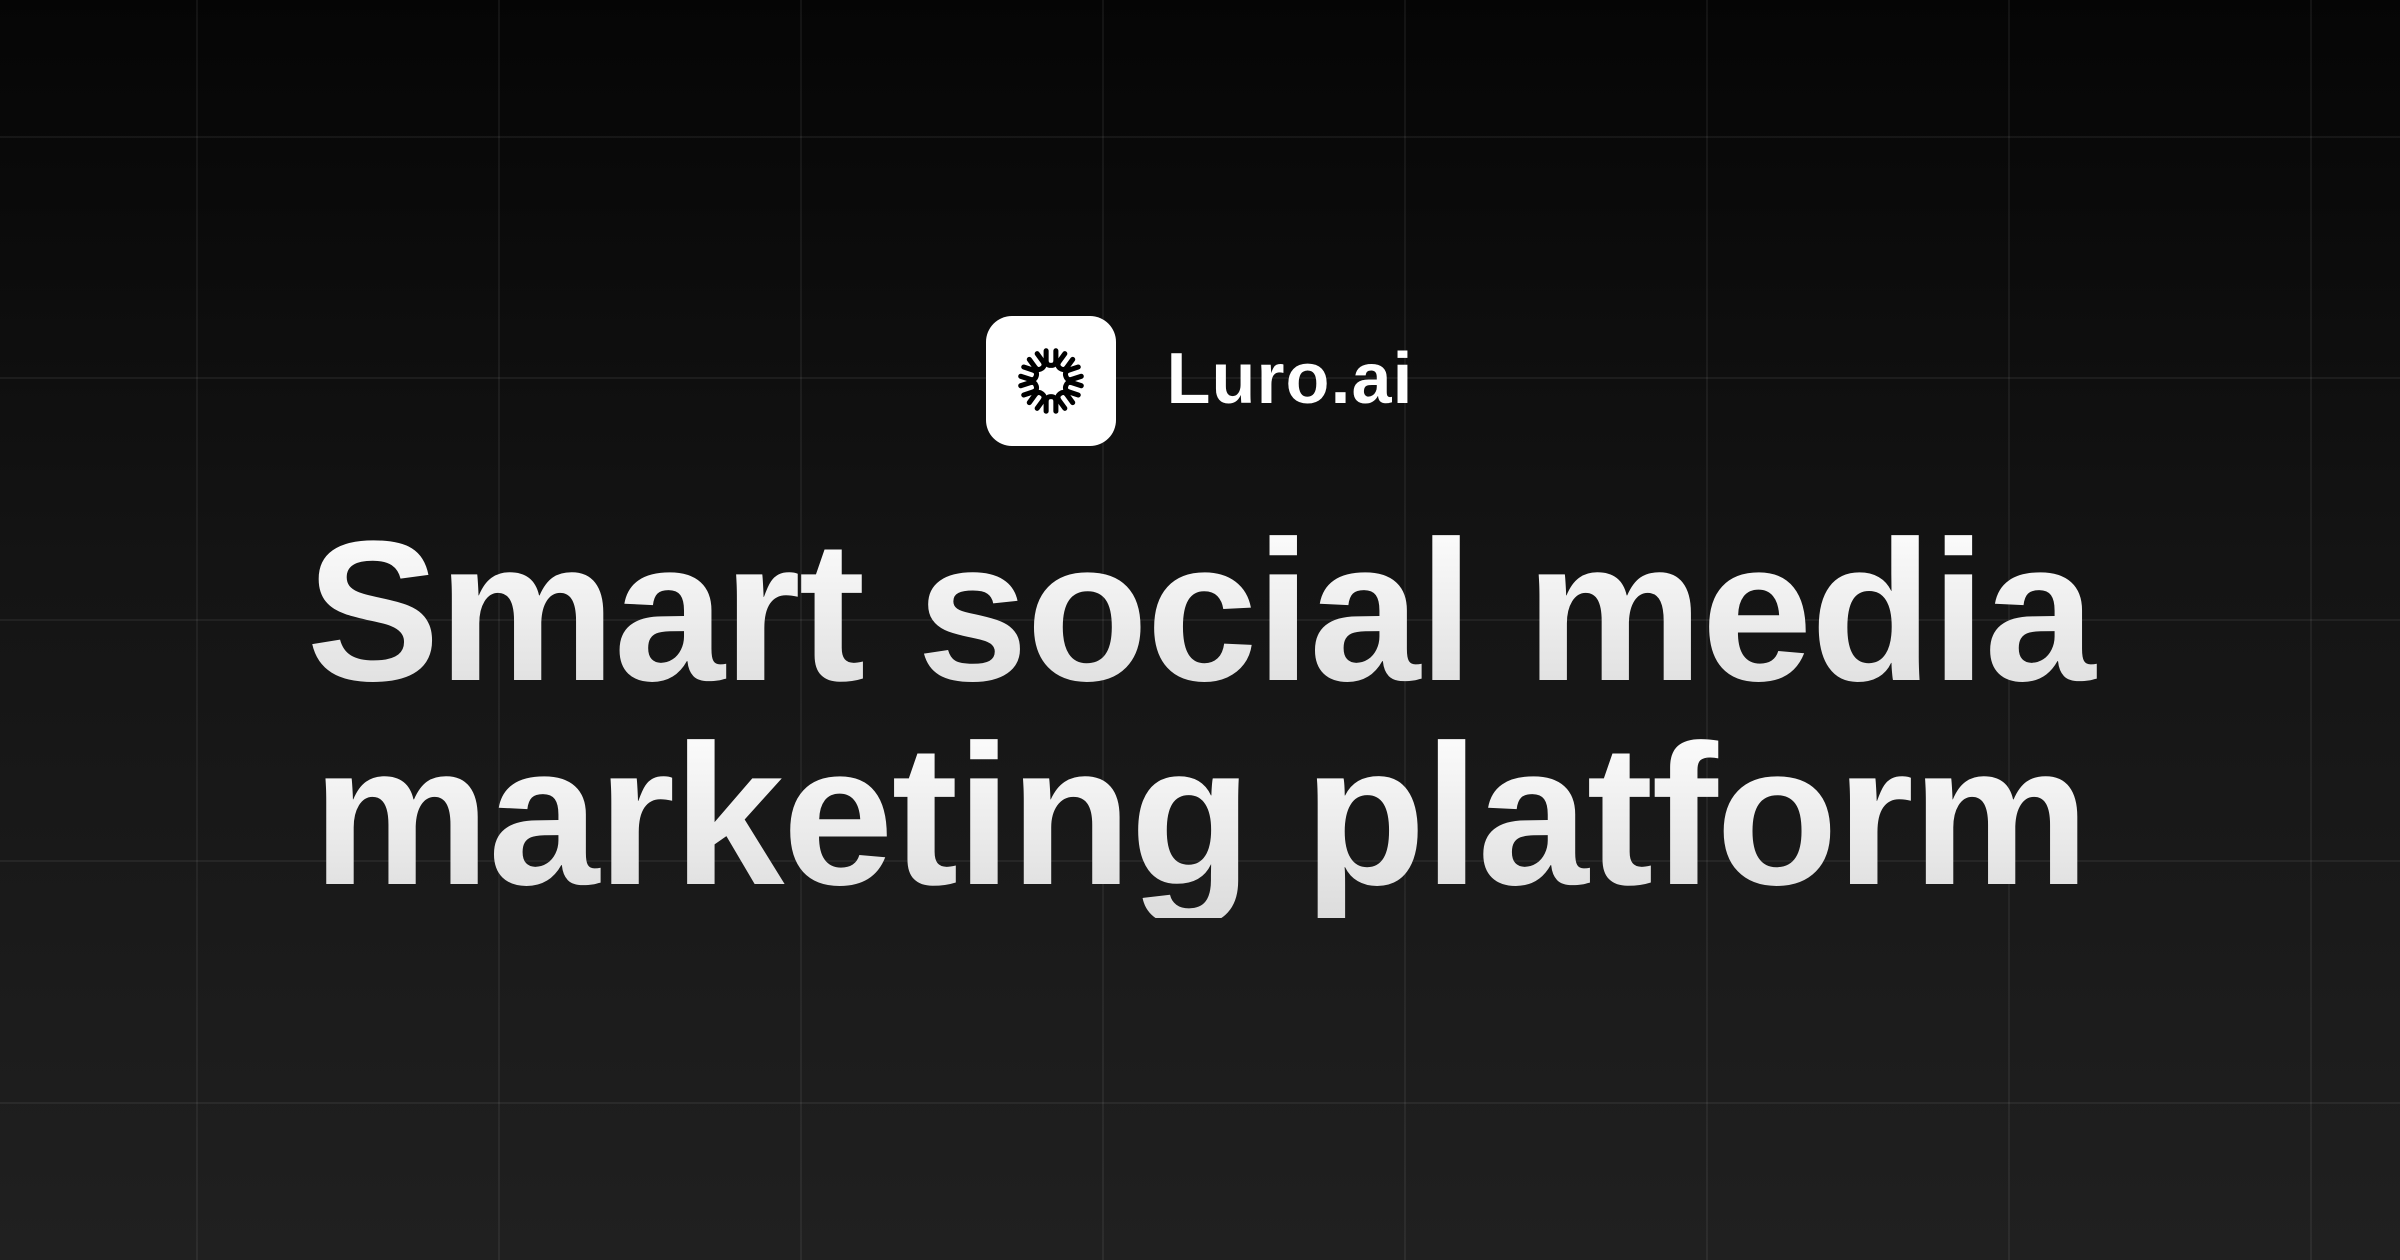  I want to click on brand-name: Luro.ai, so click(1290, 379).